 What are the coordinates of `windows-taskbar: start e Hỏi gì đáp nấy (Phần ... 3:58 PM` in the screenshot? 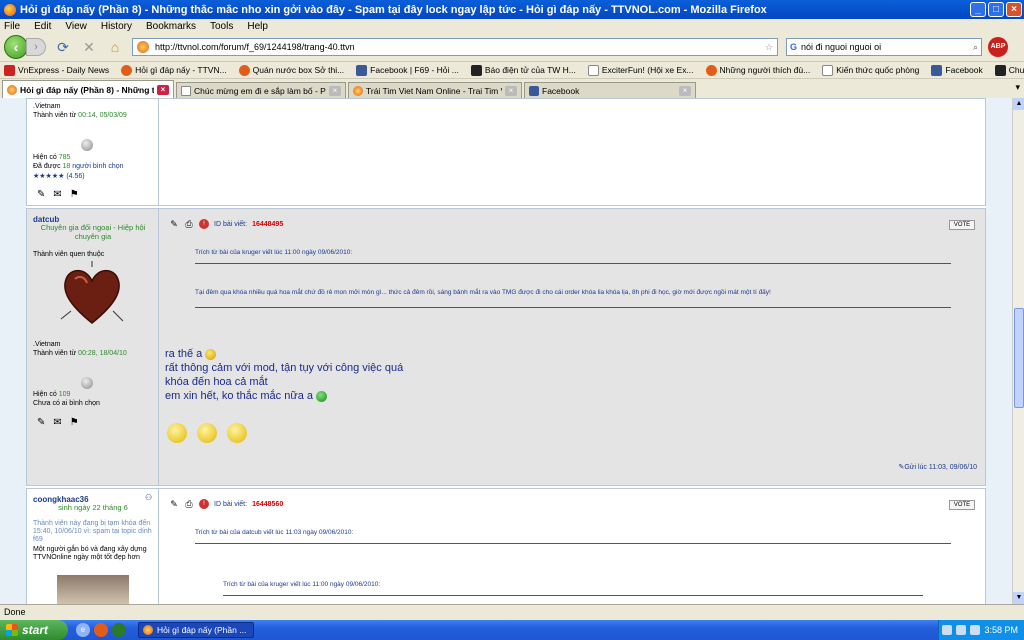 It's located at (512, 630).